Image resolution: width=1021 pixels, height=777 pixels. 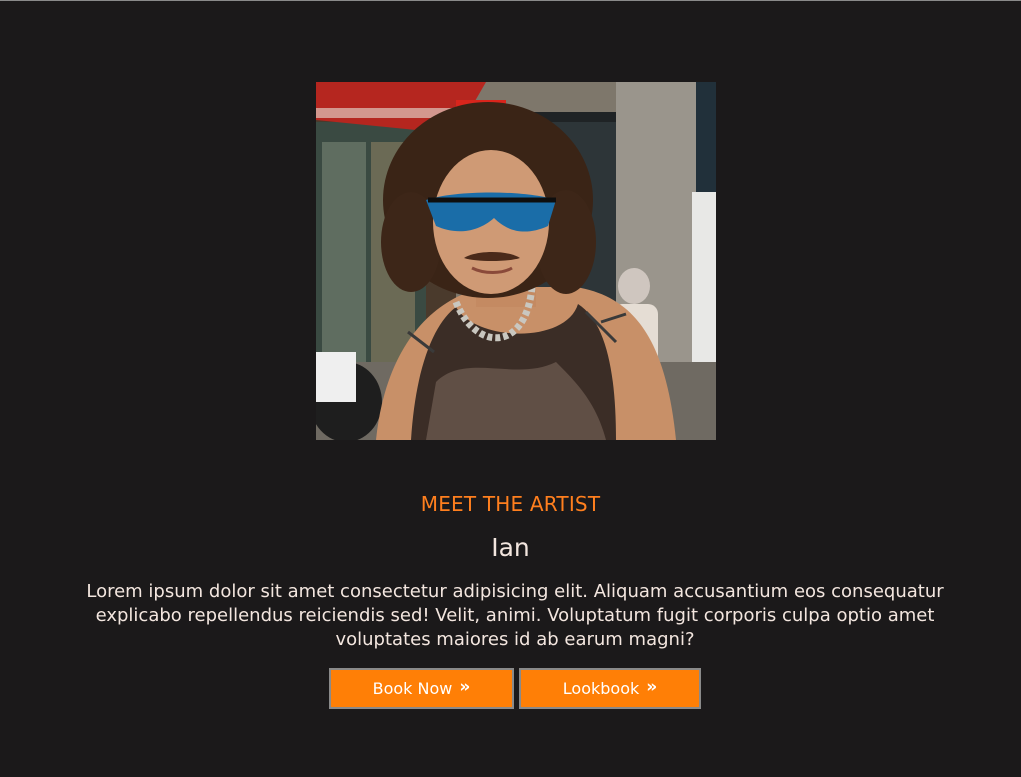 What do you see at coordinates (510, 547) in the screenshot?
I see `artist-name: Ian` at bounding box center [510, 547].